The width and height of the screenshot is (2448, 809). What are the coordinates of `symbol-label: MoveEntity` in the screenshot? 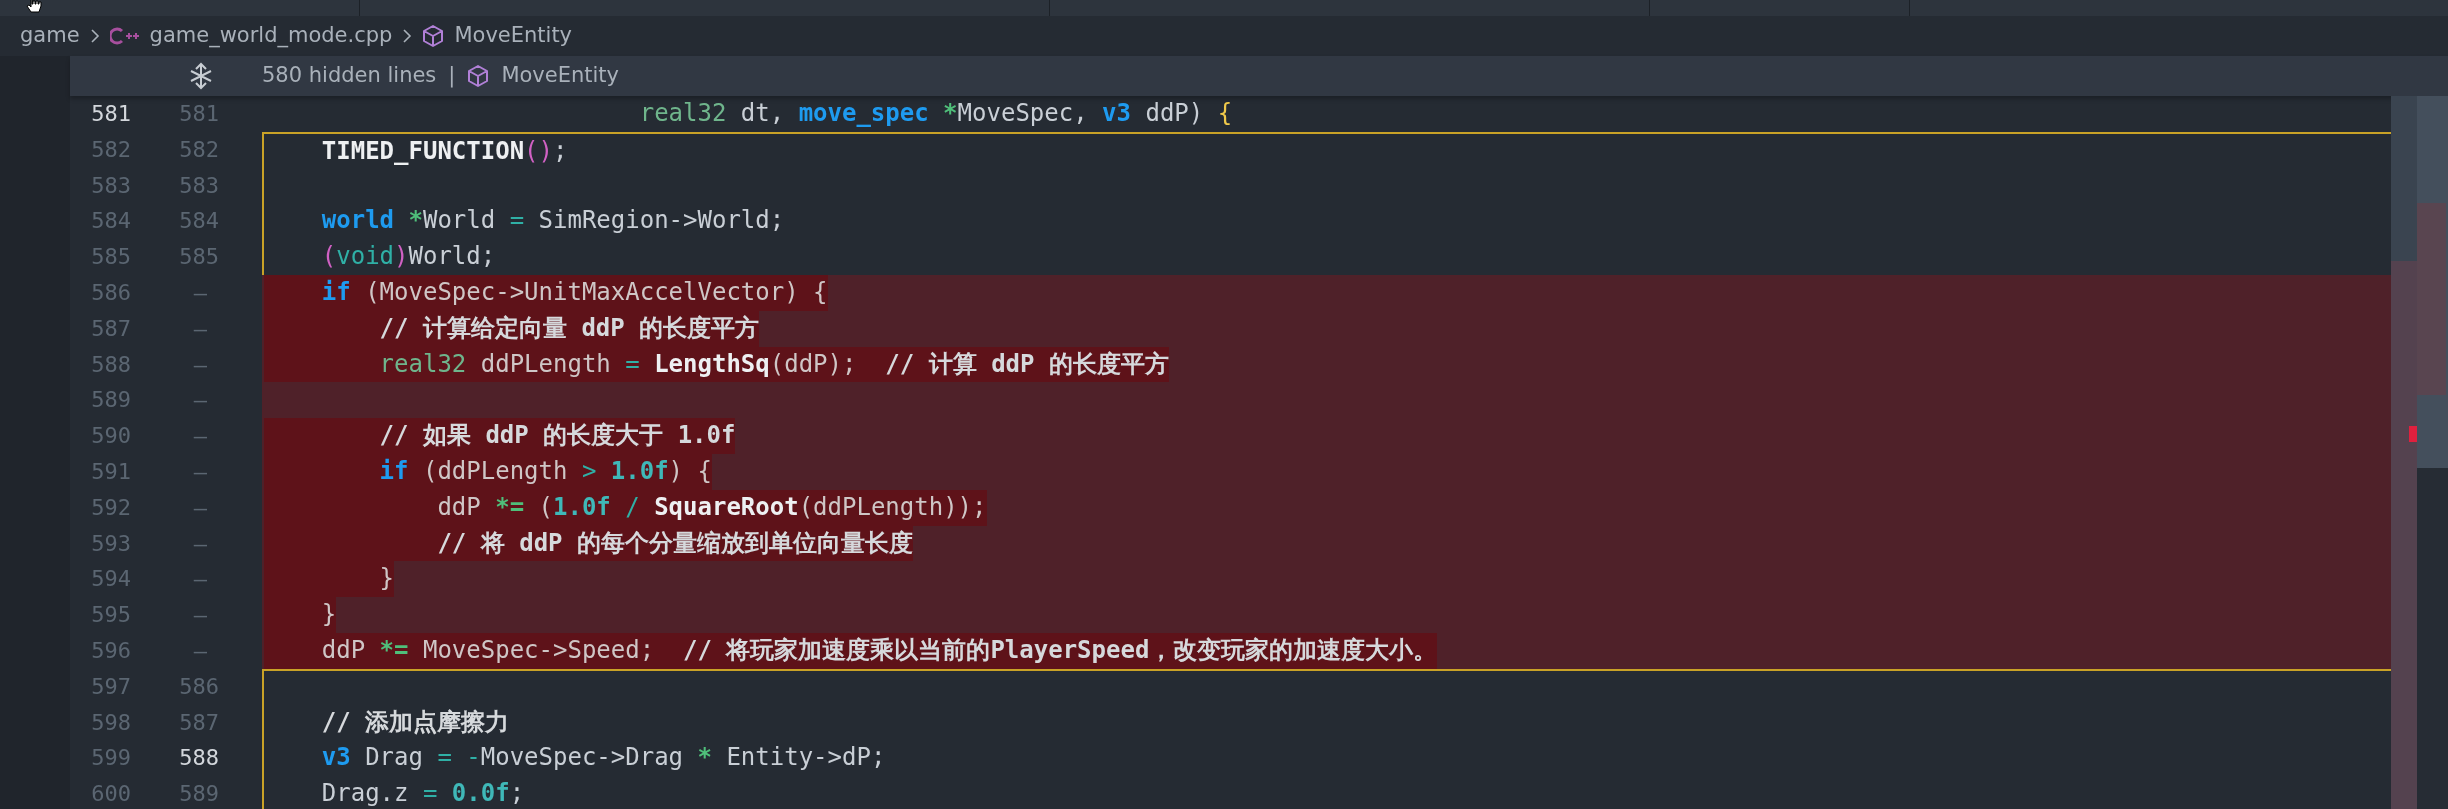 It's located at (560, 76).